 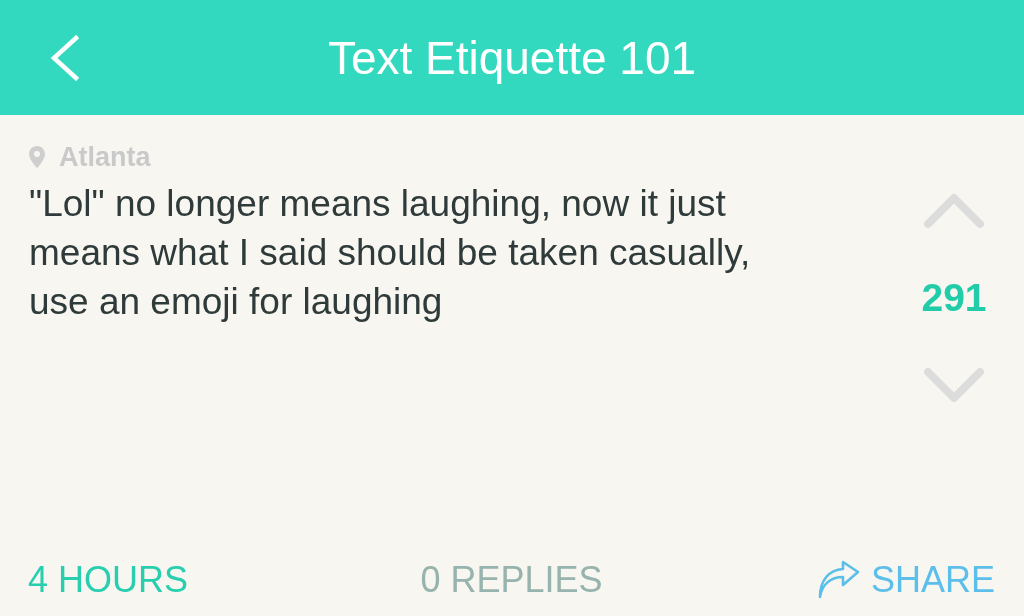 I want to click on post-age: 4 HOURS, so click(x=108, y=580).